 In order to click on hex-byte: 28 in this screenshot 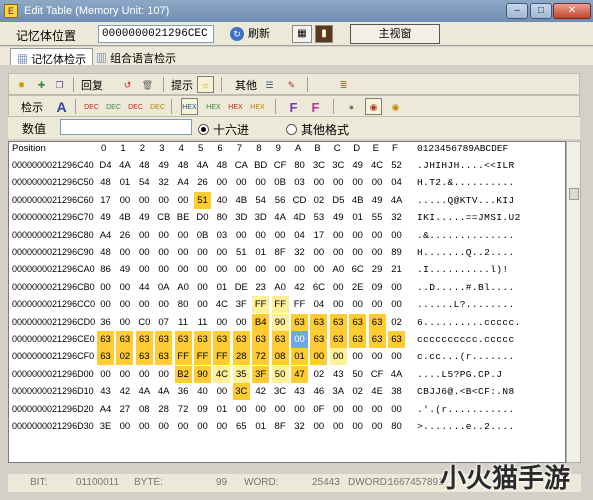, I will do `click(163, 409)`.